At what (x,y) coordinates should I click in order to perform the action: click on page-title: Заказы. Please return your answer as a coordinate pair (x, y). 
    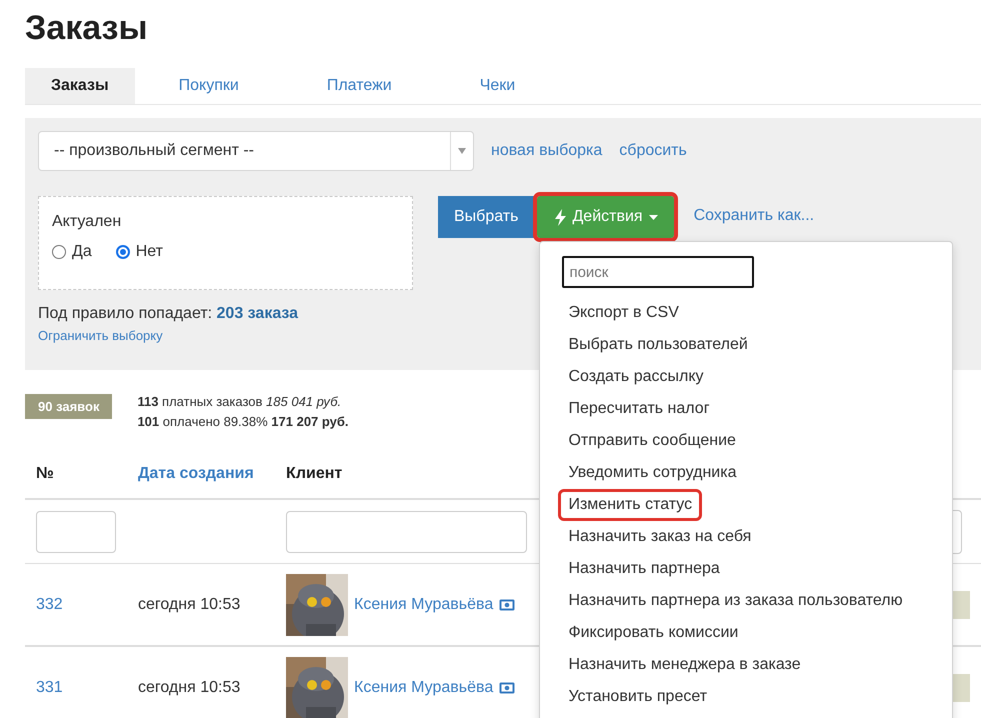
    Looking at the image, I should click on (86, 28).